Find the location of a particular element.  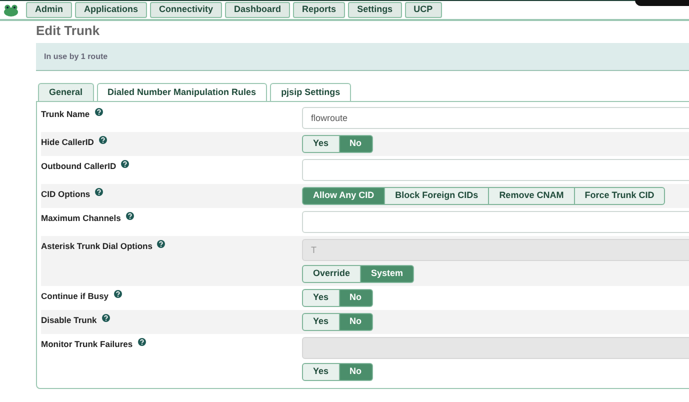

tab: Dialed Number Manipulation Rules is located at coordinates (182, 92).